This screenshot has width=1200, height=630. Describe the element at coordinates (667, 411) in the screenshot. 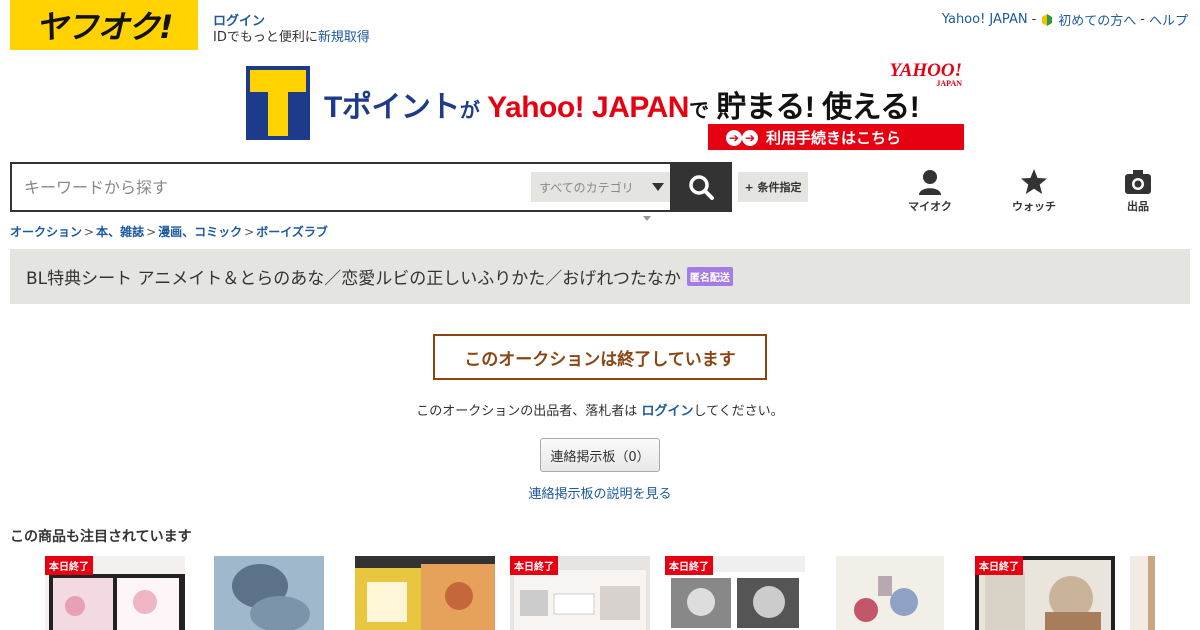

I see `login-prompt-link: ログイン` at that location.